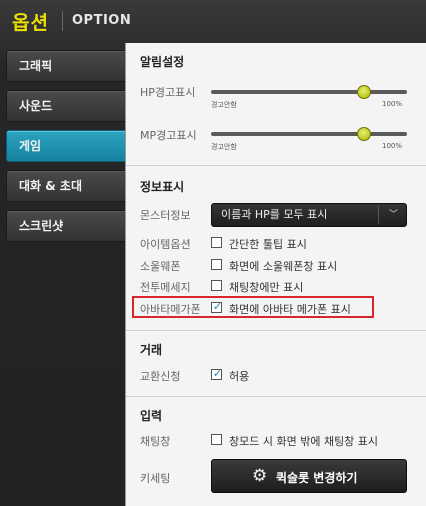  What do you see at coordinates (165, 287) in the screenshot?
I see `battle-message-label: 전투메세지` at bounding box center [165, 287].